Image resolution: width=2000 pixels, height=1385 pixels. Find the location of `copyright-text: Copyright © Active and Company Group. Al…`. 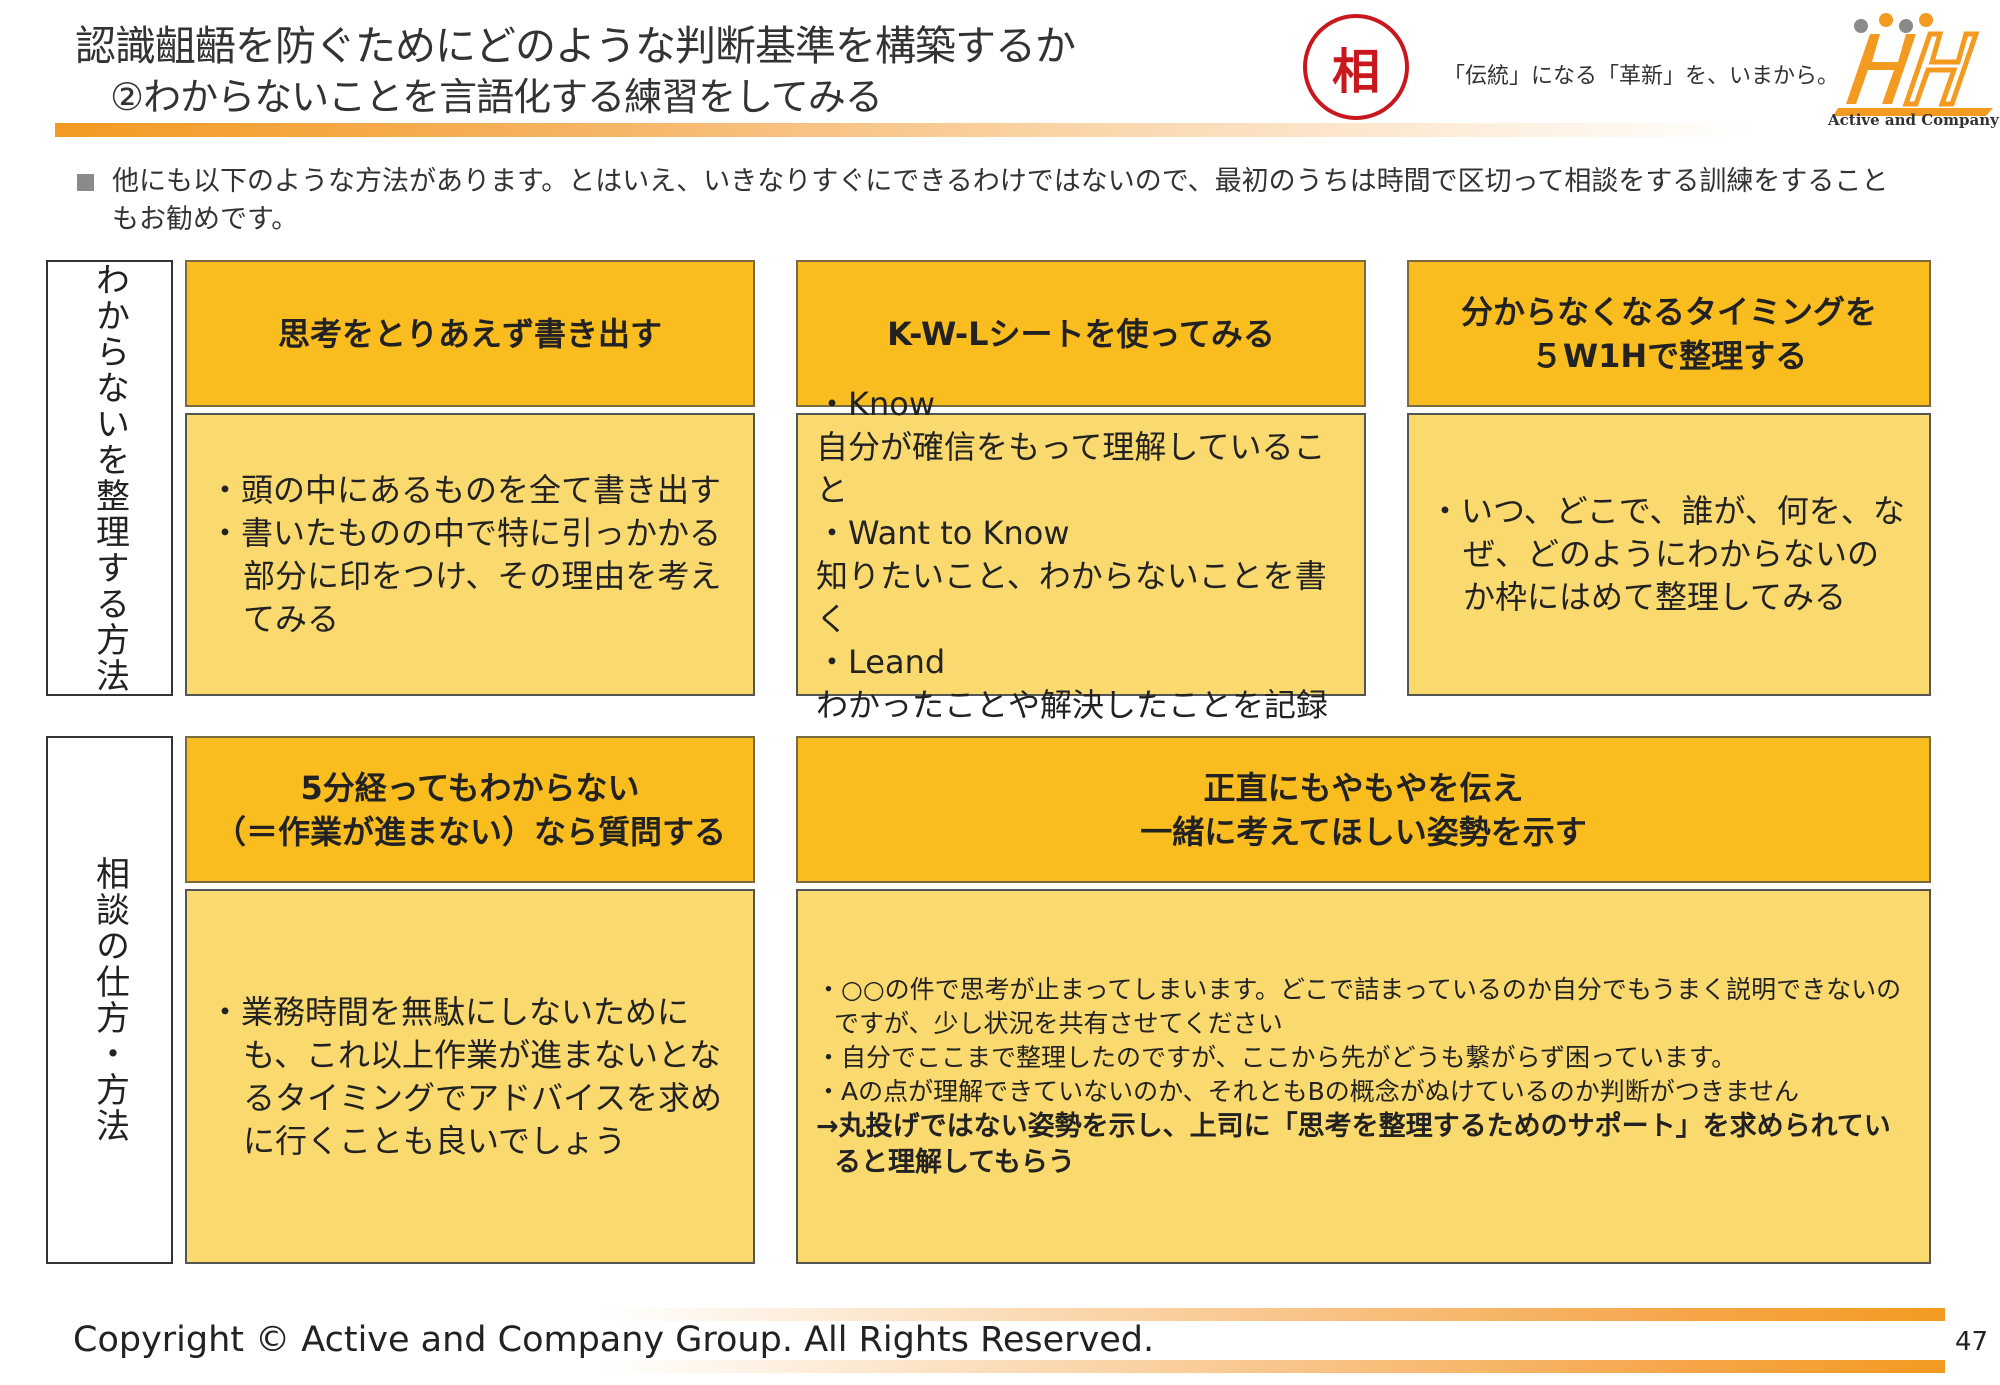

copyright-text: Copyright © Active and Company Group. Al… is located at coordinates (614, 1340).